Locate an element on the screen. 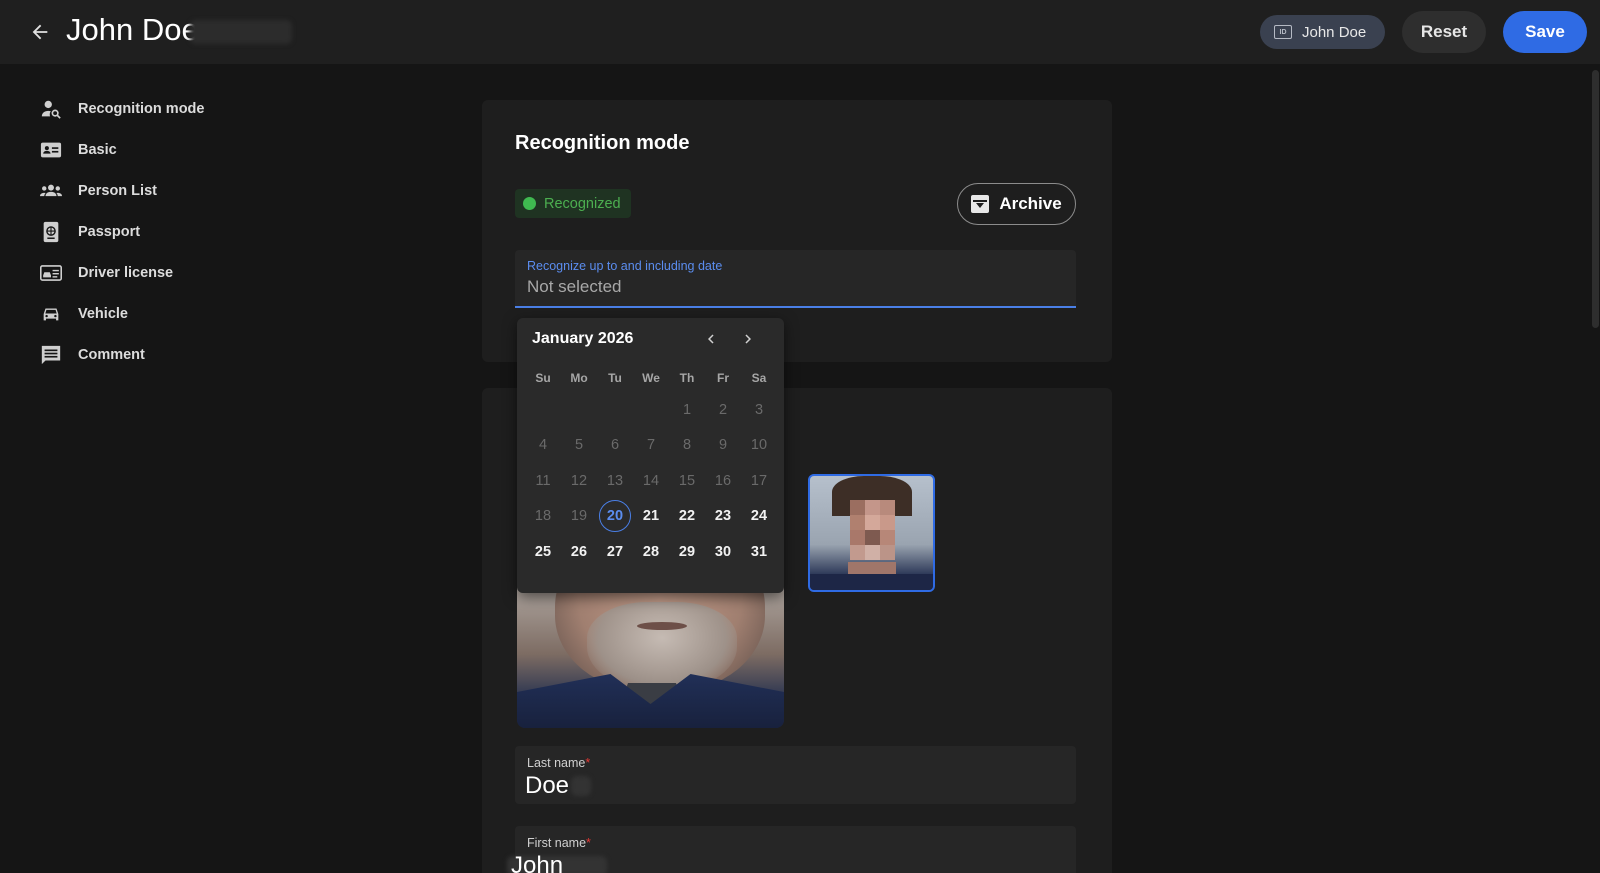 The image size is (1600, 873). next-month-button is located at coordinates (748, 339).